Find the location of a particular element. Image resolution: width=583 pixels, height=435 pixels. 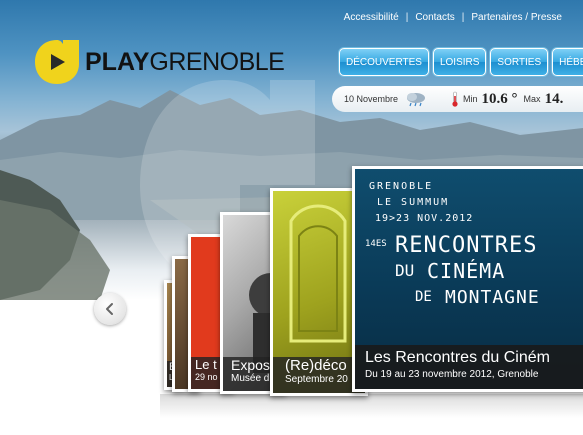

nav-decouvertes-button: DÉCOUVERTES is located at coordinates (384, 62).